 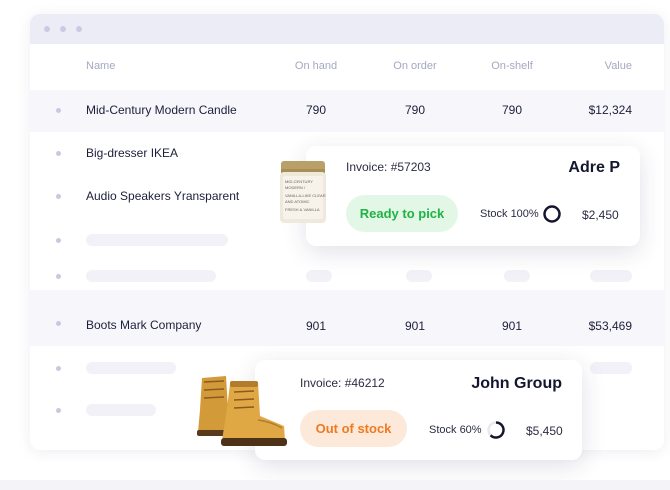 I want to click on window-titlebar, so click(x=347, y=29).